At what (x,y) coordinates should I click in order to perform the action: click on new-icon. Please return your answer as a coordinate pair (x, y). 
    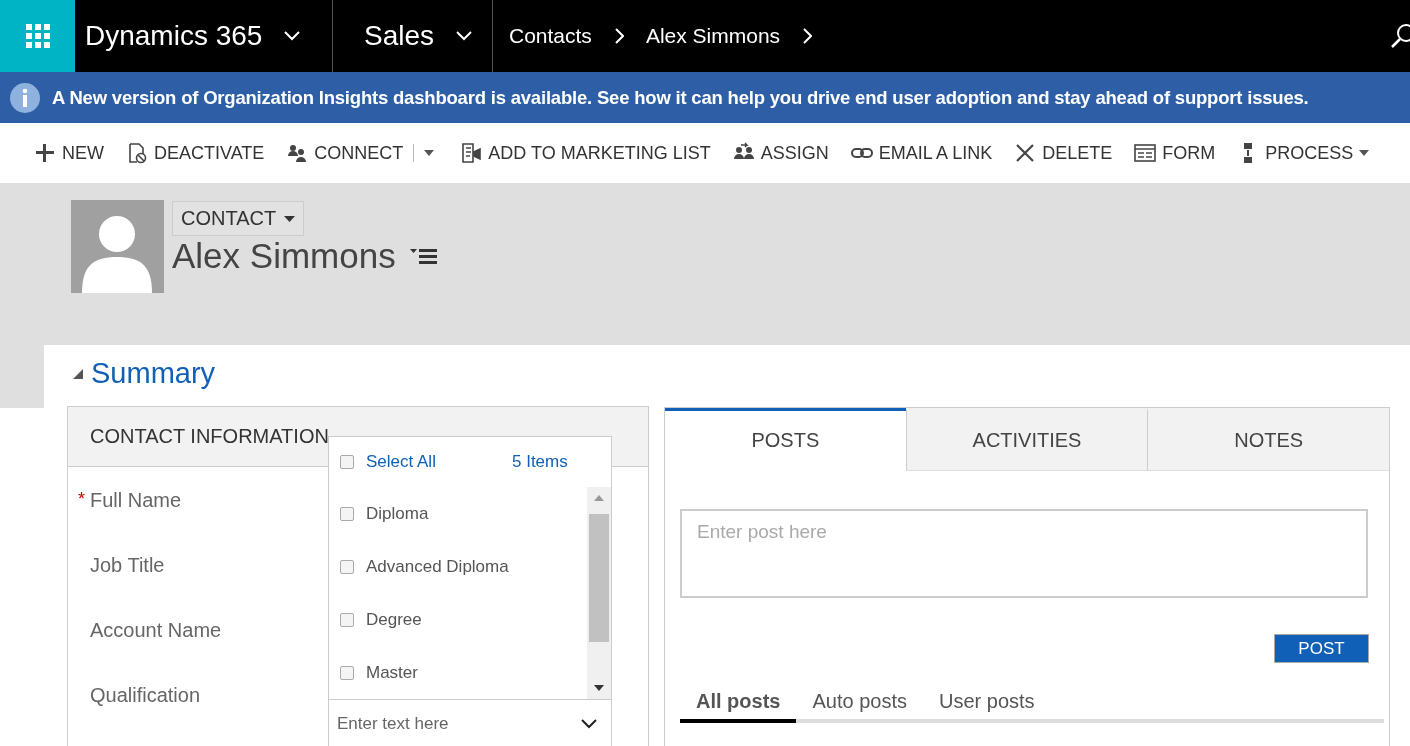
    Looking at the image, I should click on (45, 153).